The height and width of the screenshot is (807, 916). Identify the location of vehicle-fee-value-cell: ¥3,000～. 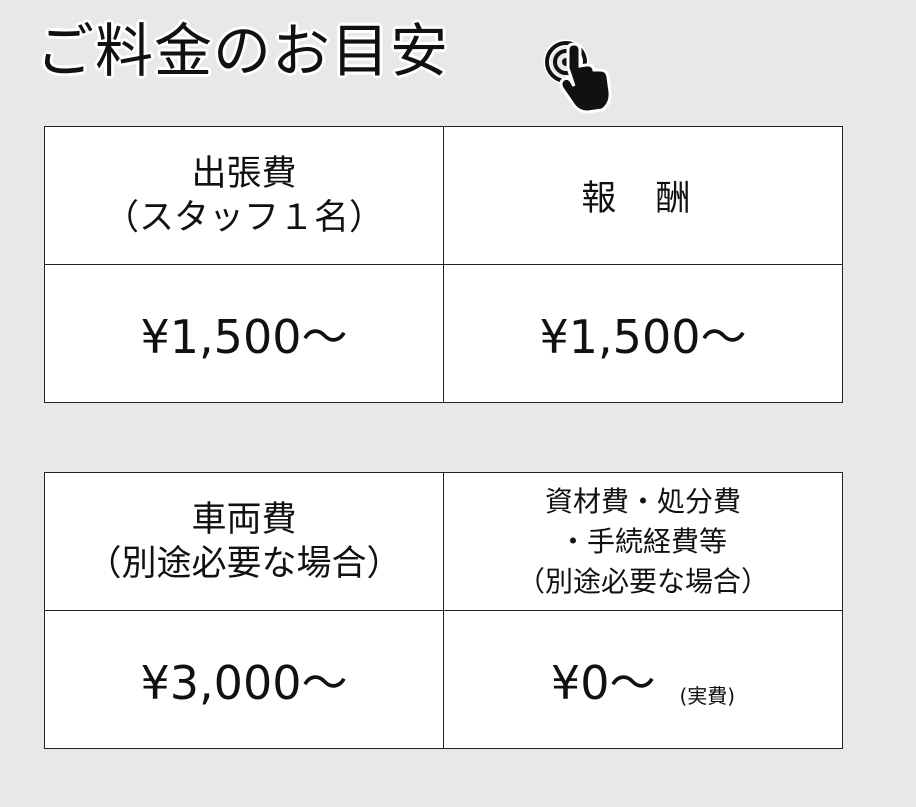
(244, 679).